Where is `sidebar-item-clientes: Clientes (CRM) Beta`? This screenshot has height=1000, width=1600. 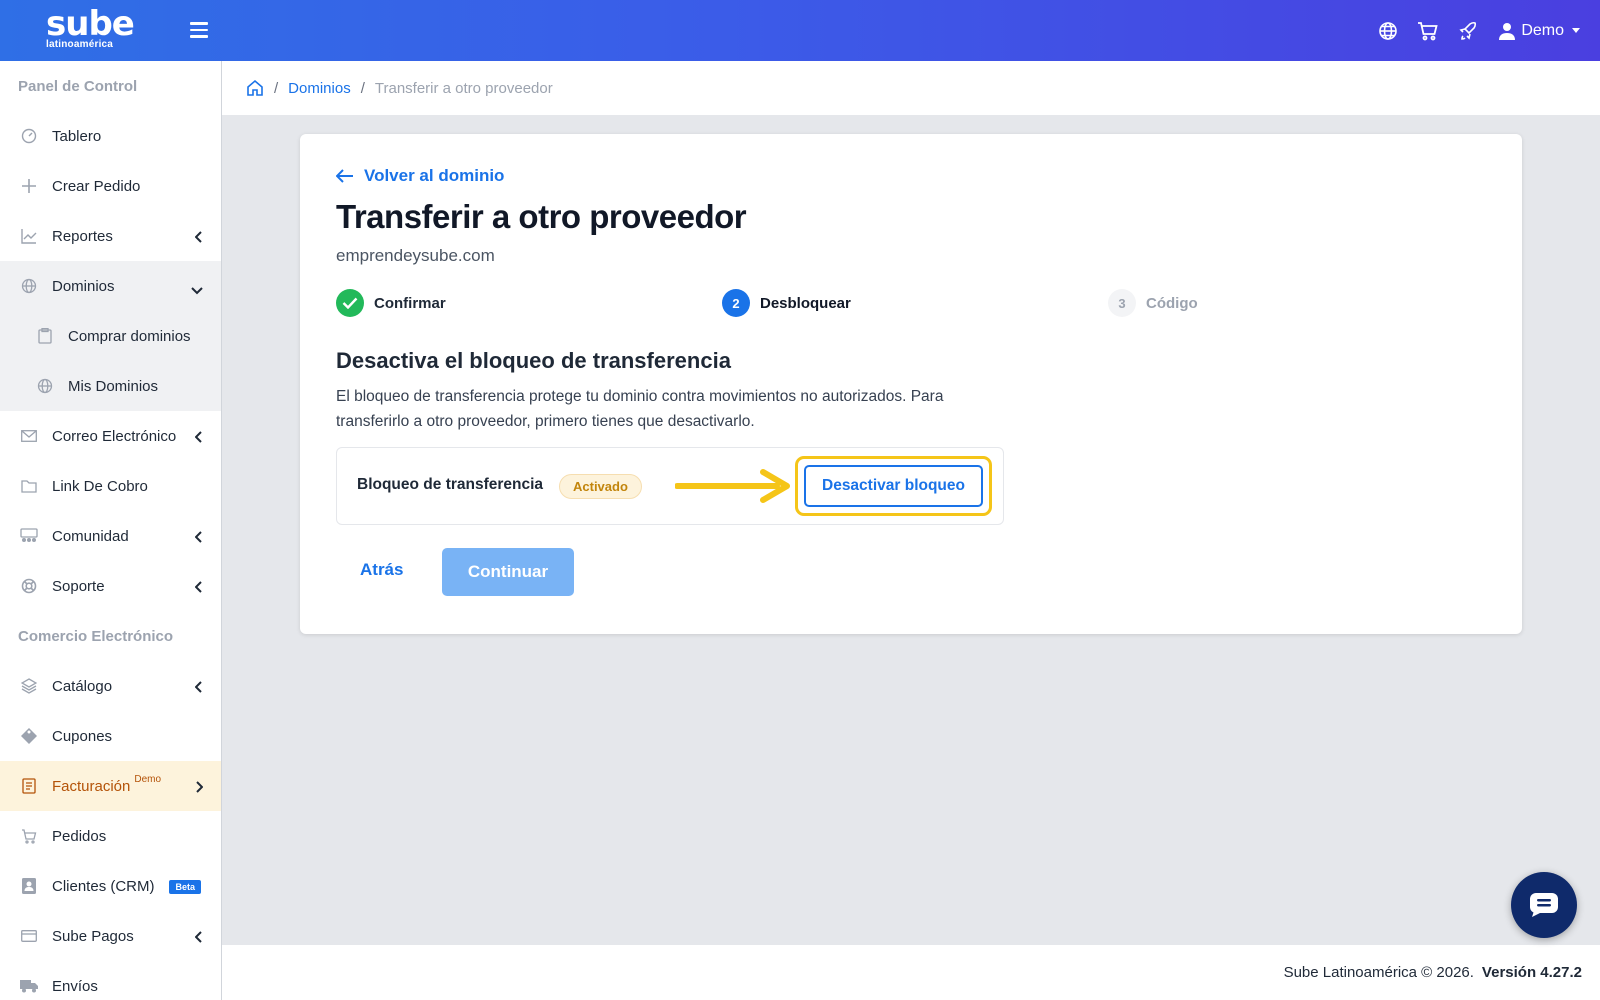 sidebar-item-clientes: Clientes (CRM) Beta is located at coordinates (110, 886).